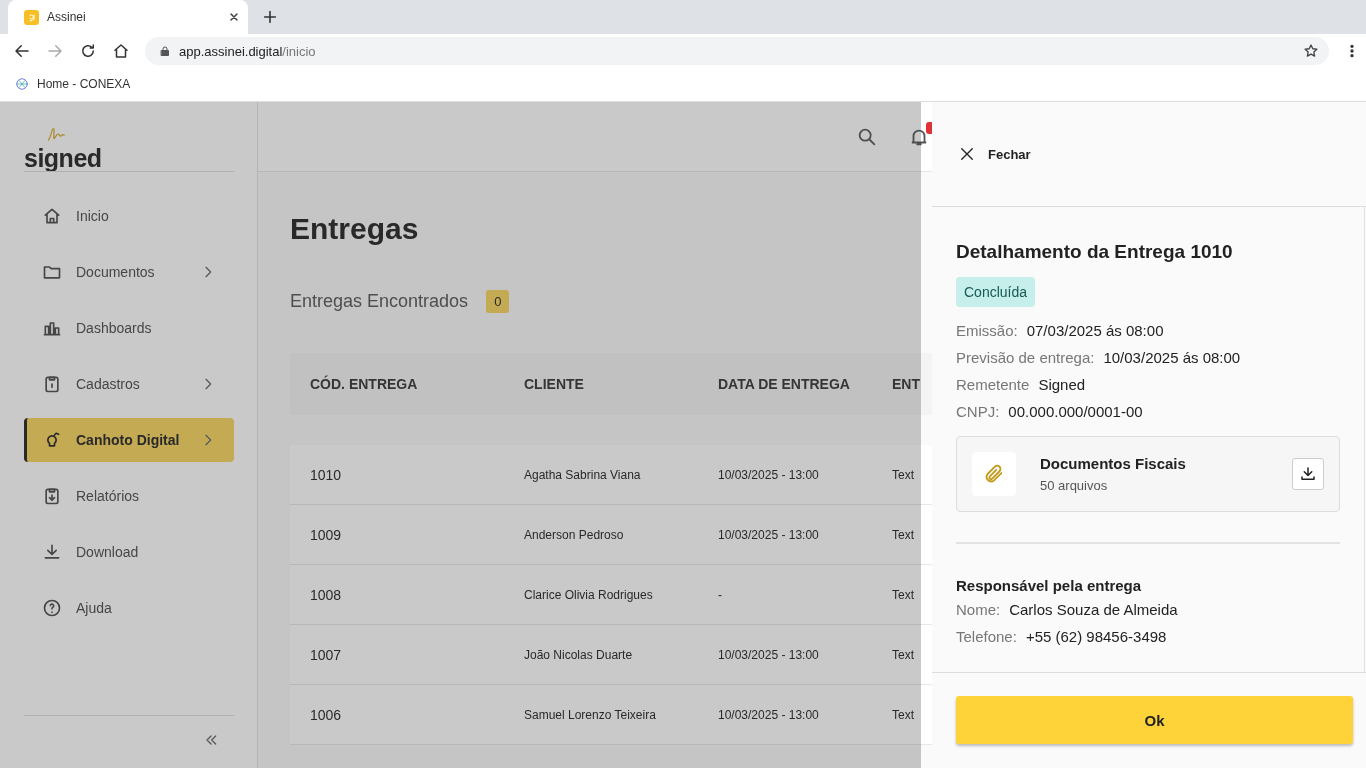  I want to click on field-value: 07/03/2025 ás 08:00, so click(1095, 330).